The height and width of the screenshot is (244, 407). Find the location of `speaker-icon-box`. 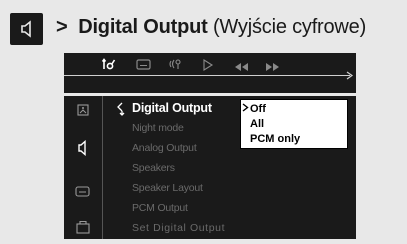

speaker-icon-box is located at coordinates (26, 29).